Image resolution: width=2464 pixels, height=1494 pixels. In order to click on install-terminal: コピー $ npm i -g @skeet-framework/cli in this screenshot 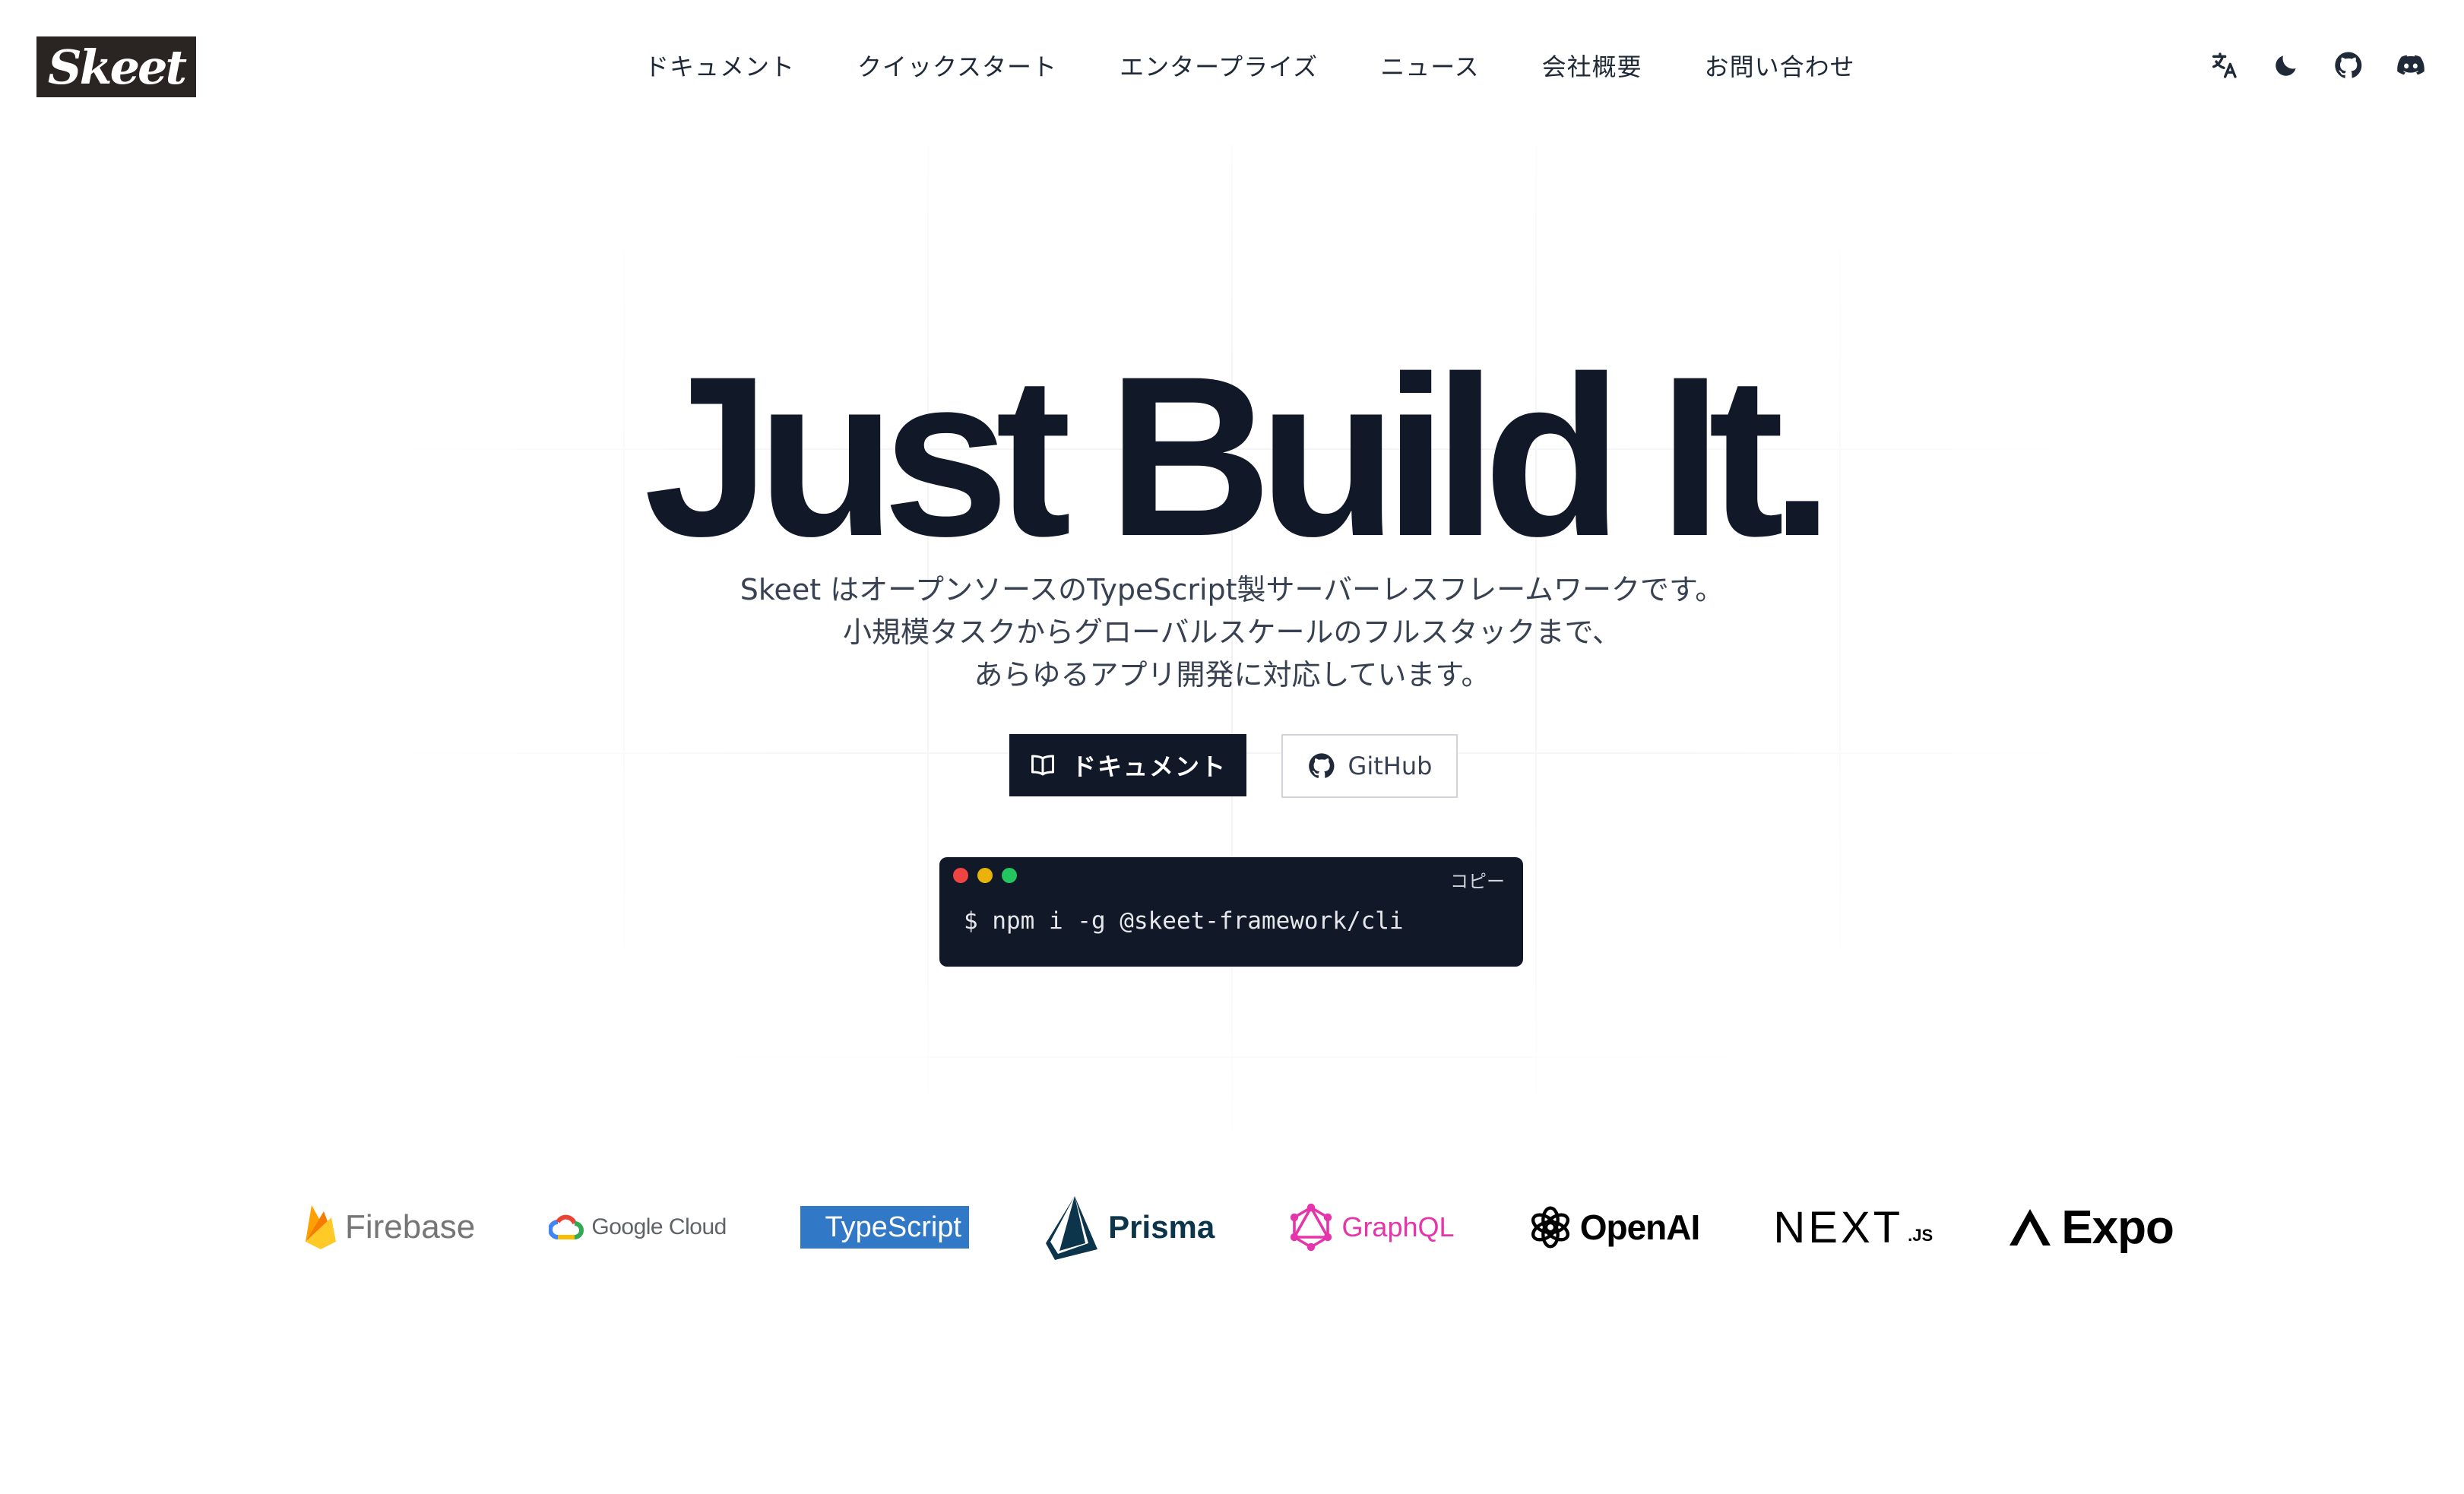, I will do `click(1231, 912)`.